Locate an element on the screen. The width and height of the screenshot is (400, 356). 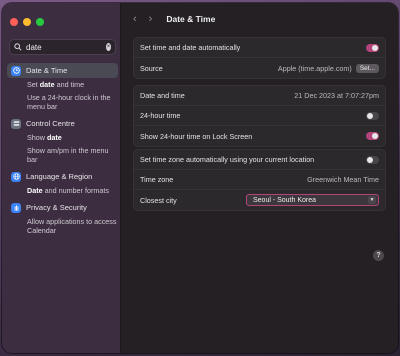
datetime-label: Date and time is located at coordinates (162, 95).